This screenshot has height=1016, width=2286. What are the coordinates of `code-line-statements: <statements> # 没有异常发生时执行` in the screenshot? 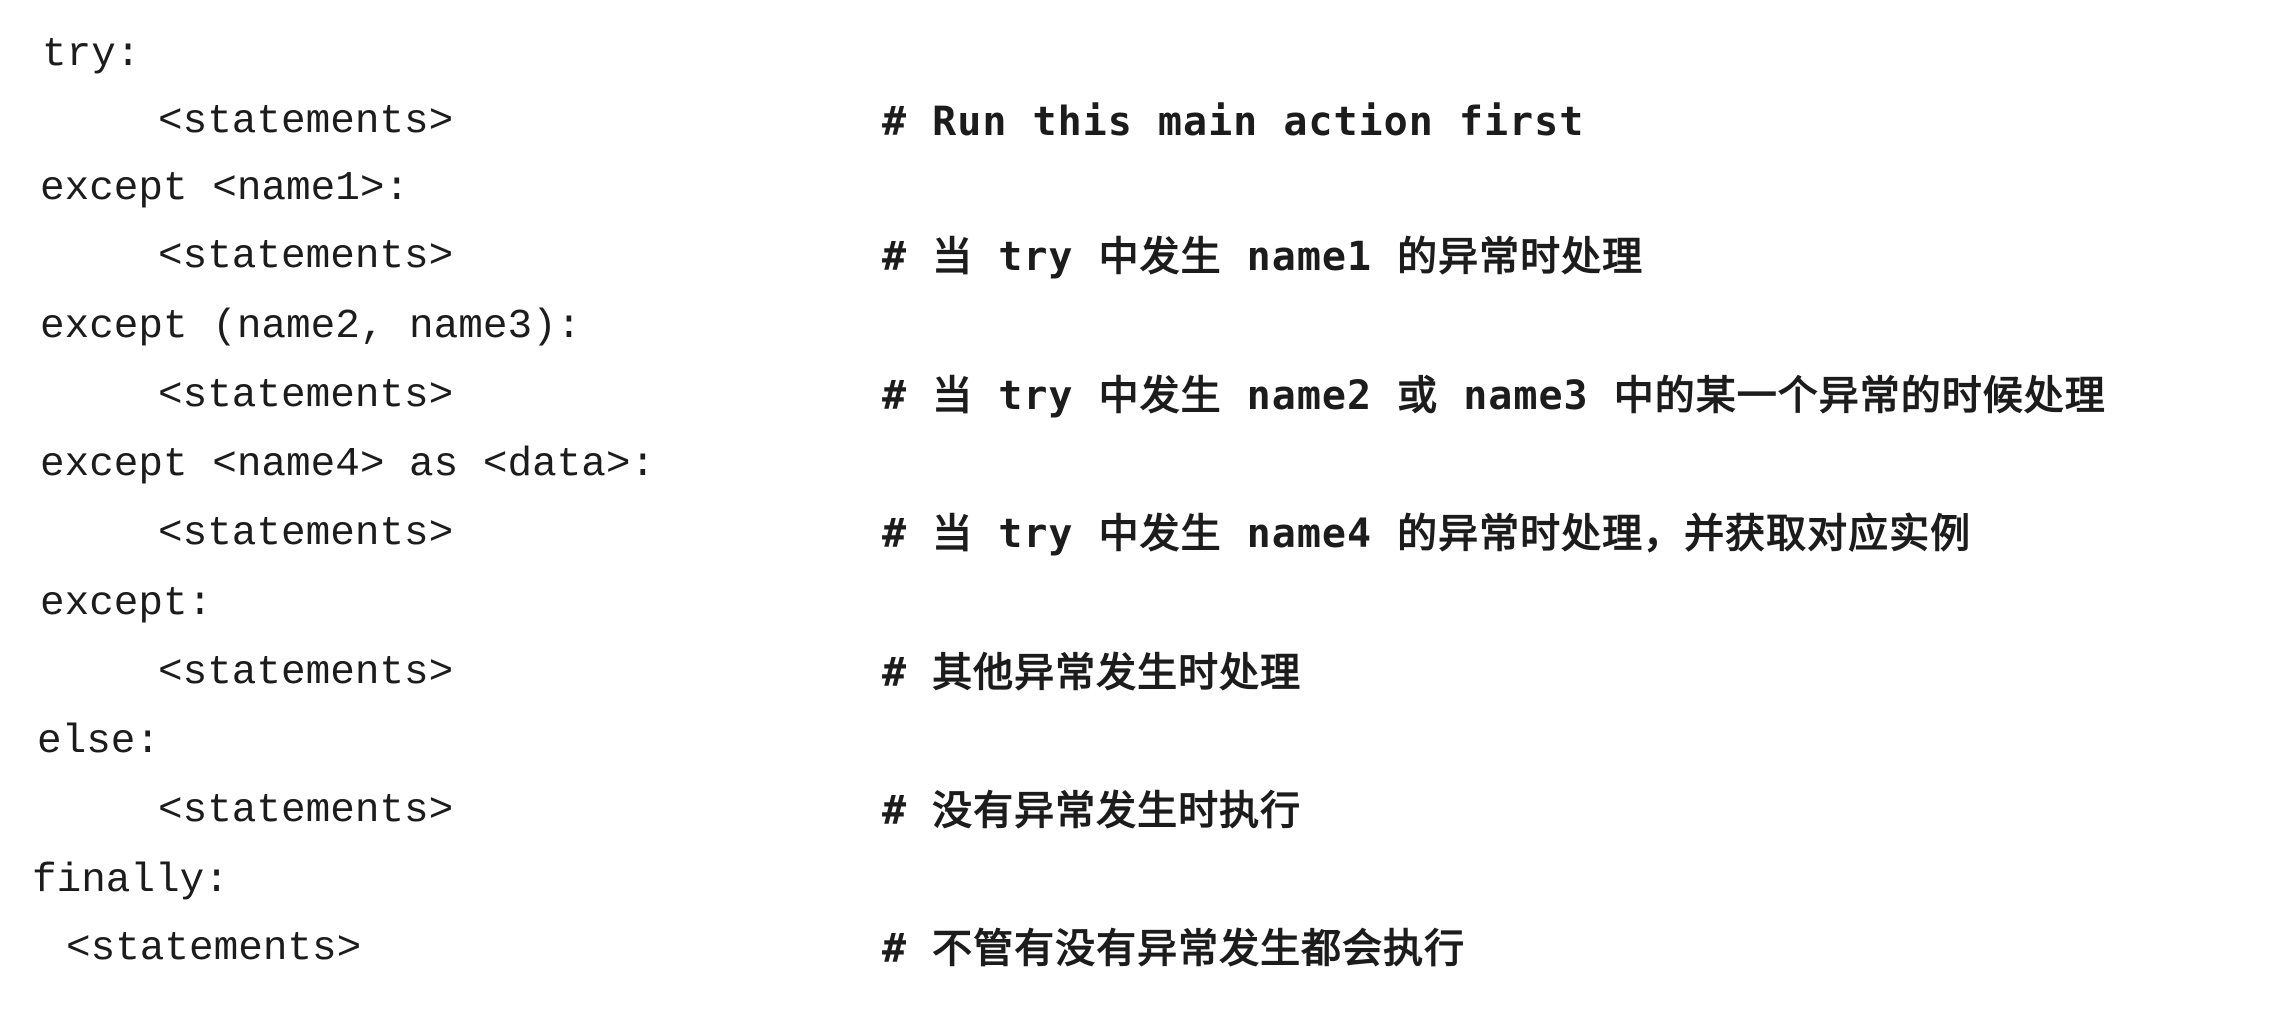 It's located at (650, 811).